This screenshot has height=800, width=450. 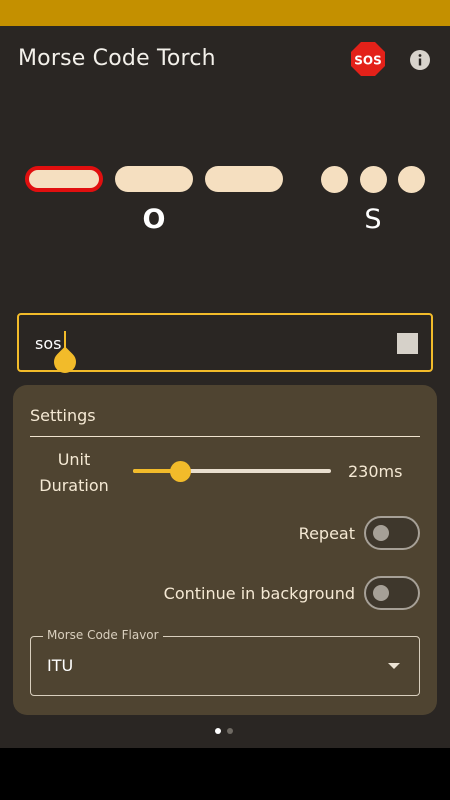 What do you see at coordinates (225, 662) in the screenshot?
I see `morse-code-flavor-select: Morse Code Flavor ITU` at bounding box center [225, 662].